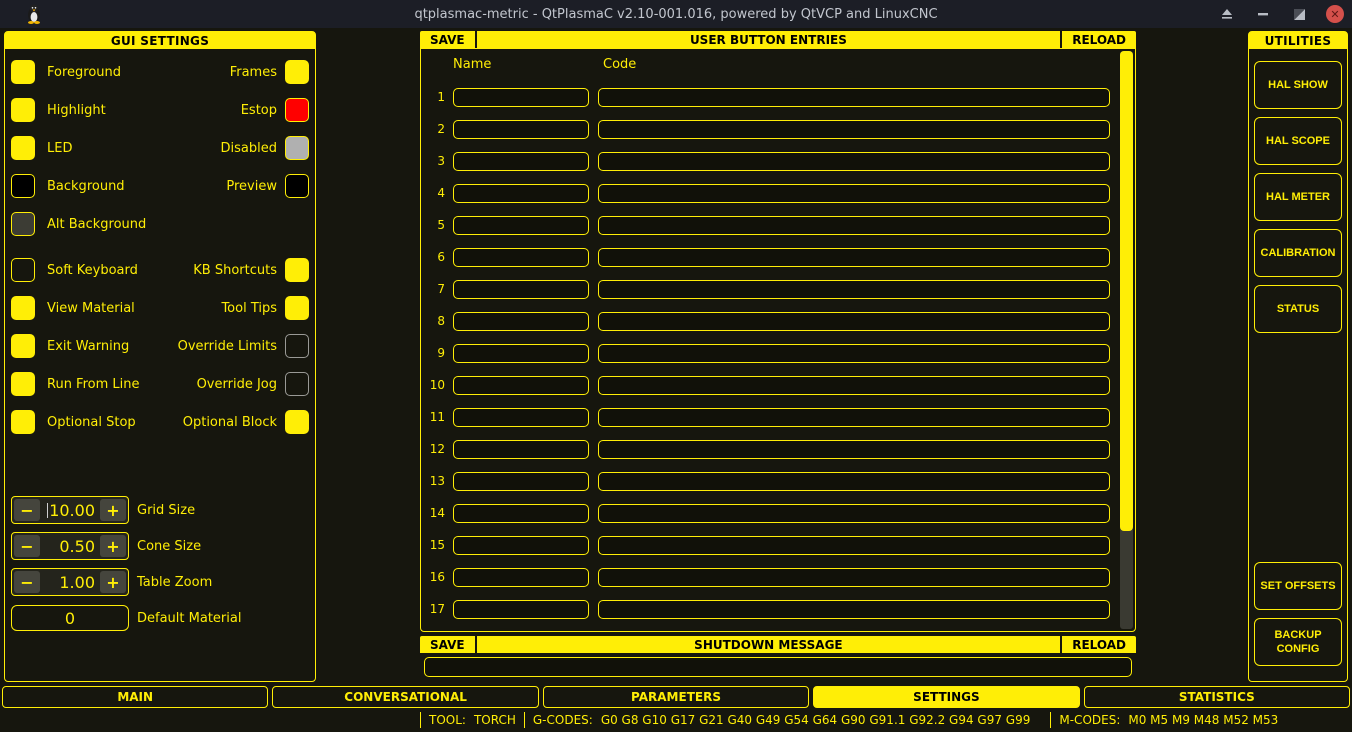 This screenshot has width=1352, height=732. I want to click on user-button-row: 7, so click(781, 289).